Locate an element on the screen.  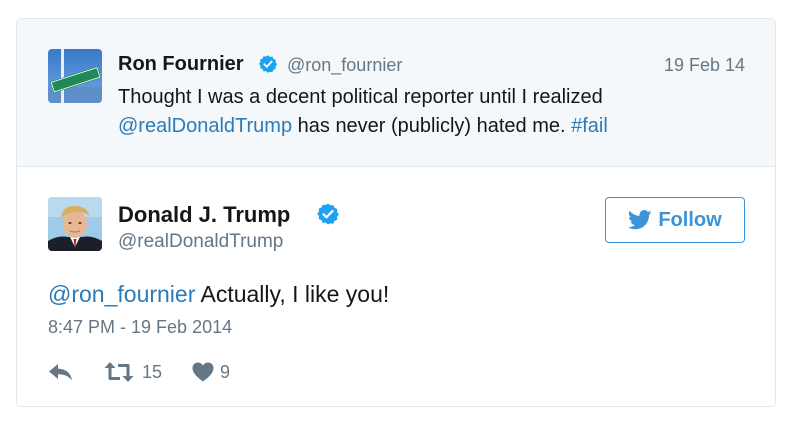
main-tweet-text: @ron_fournier Actually, I like you! is located at coordinates (218, 294).